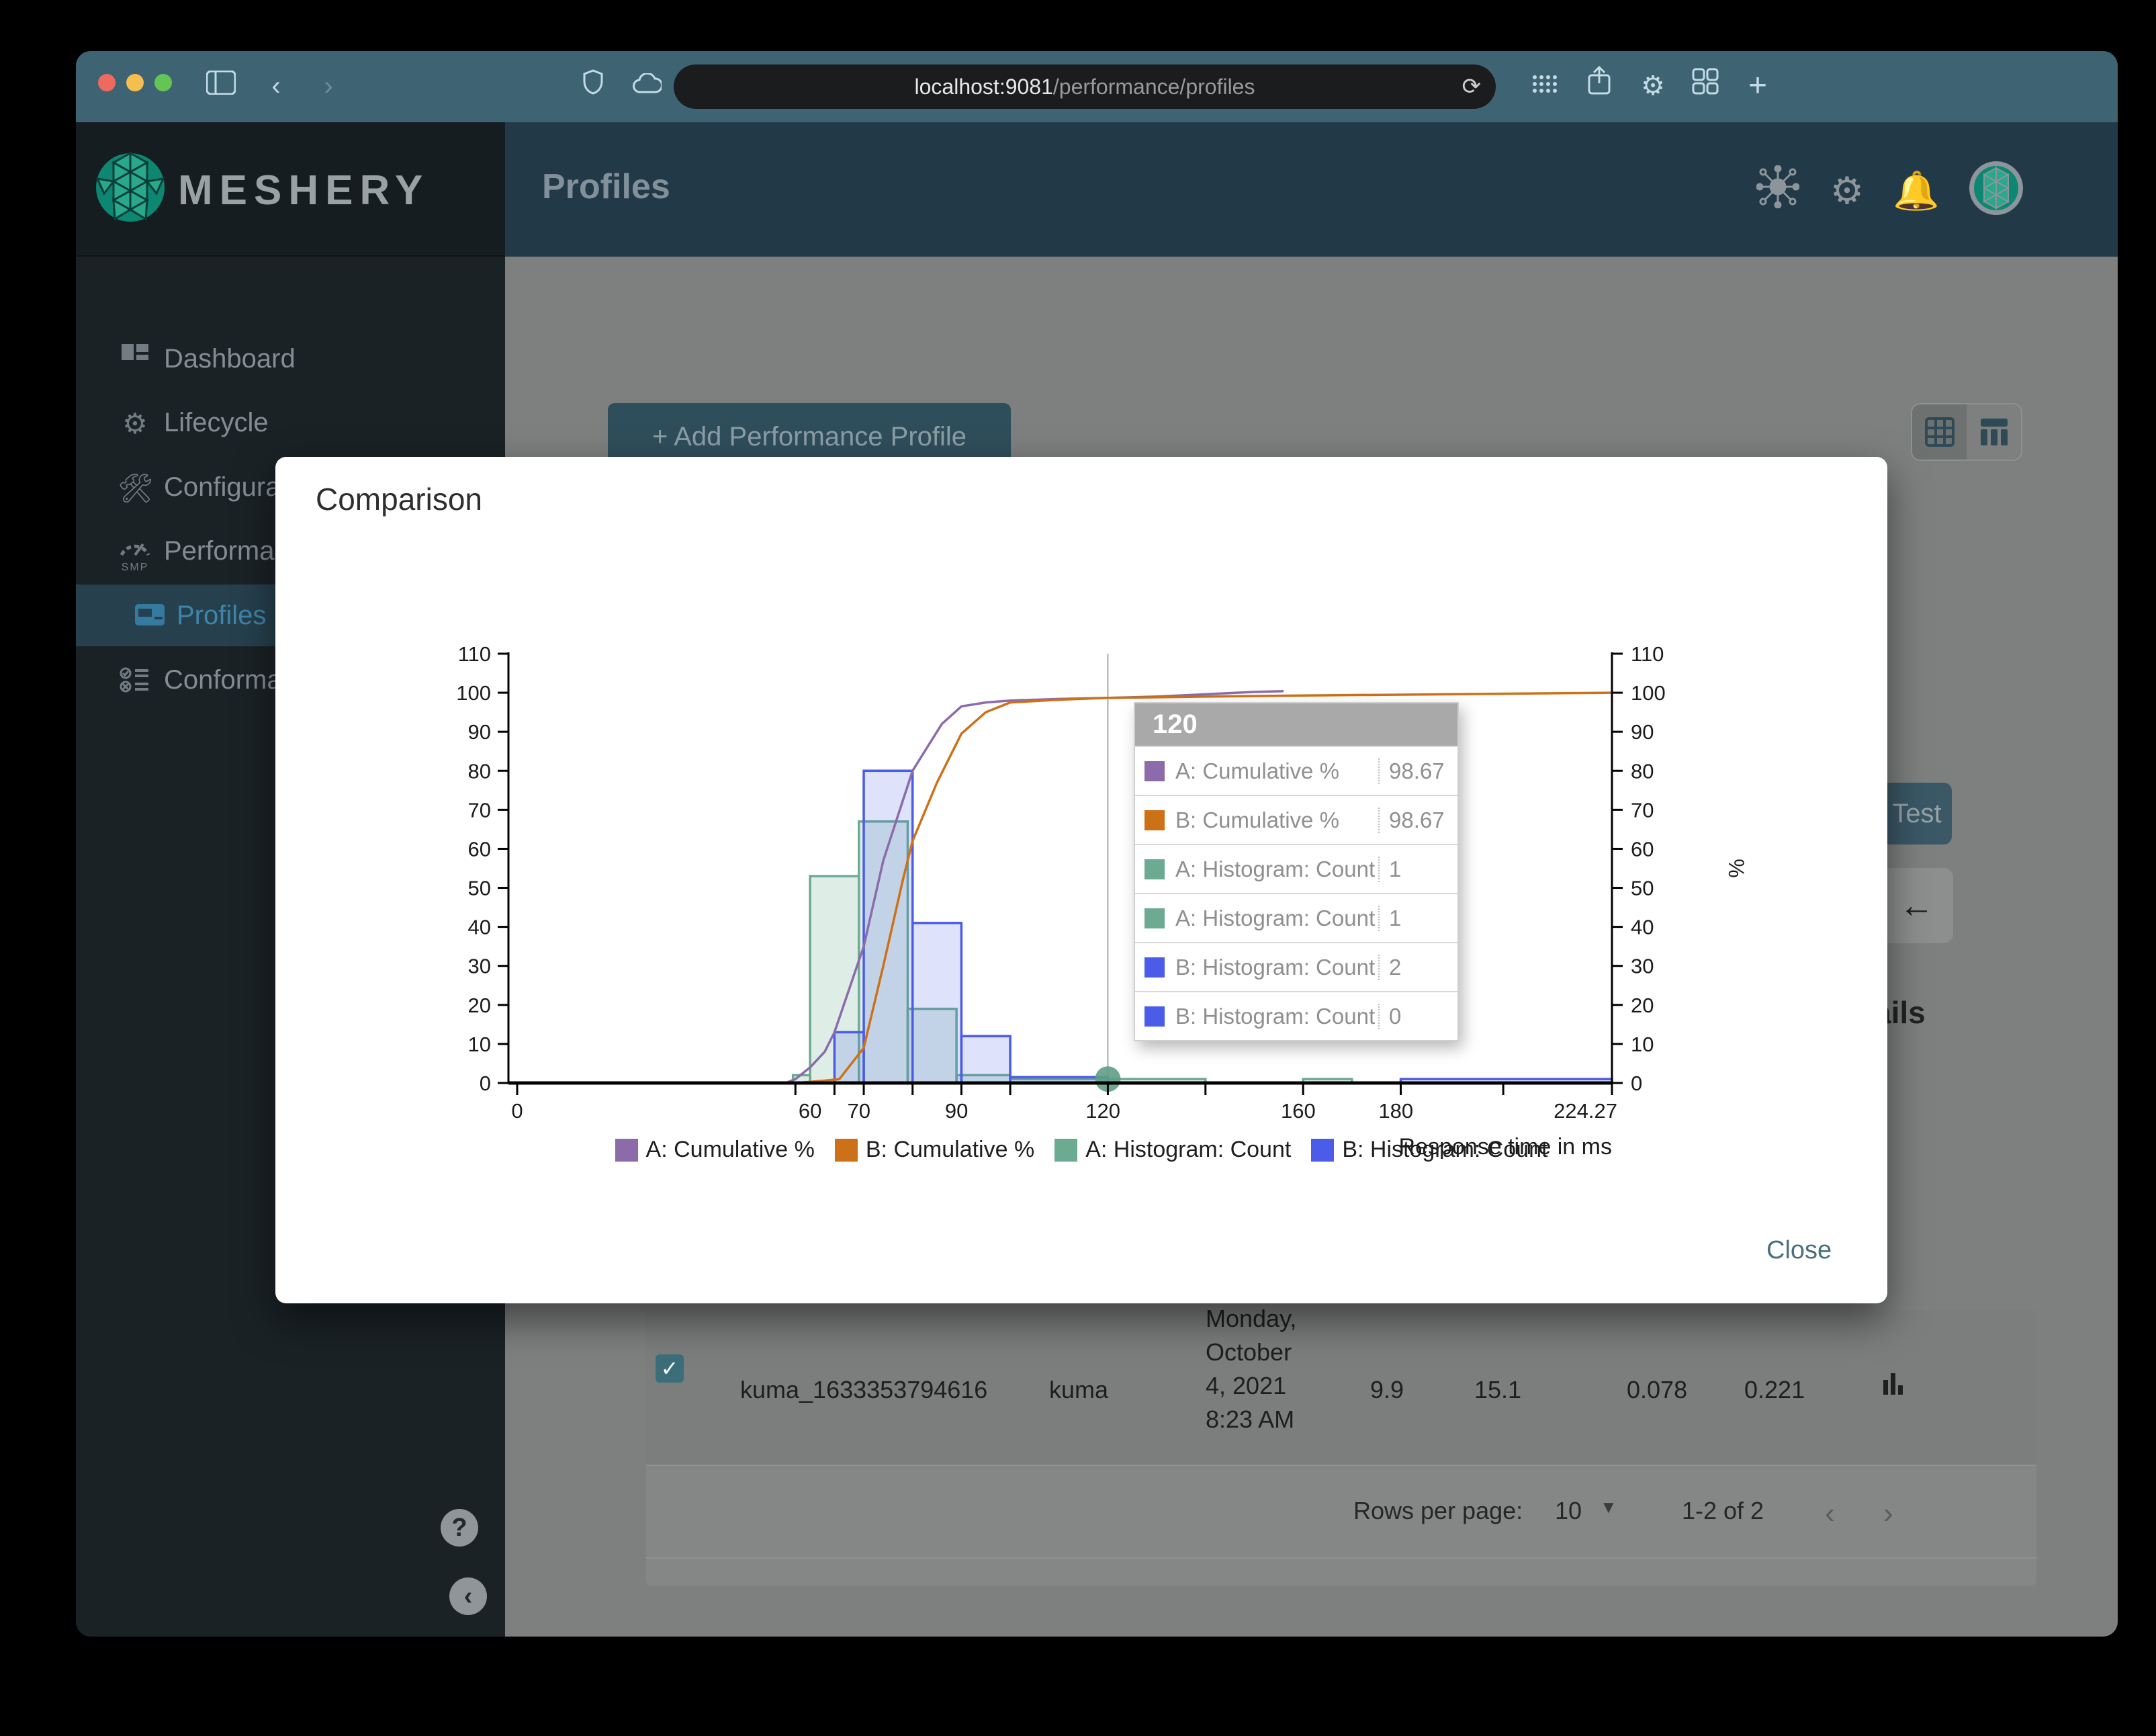 This screenshot has height=1736, width=2156. Describe the element at coordinates (135, 681) in the screenshot. I see `conformance-icon` at that location.